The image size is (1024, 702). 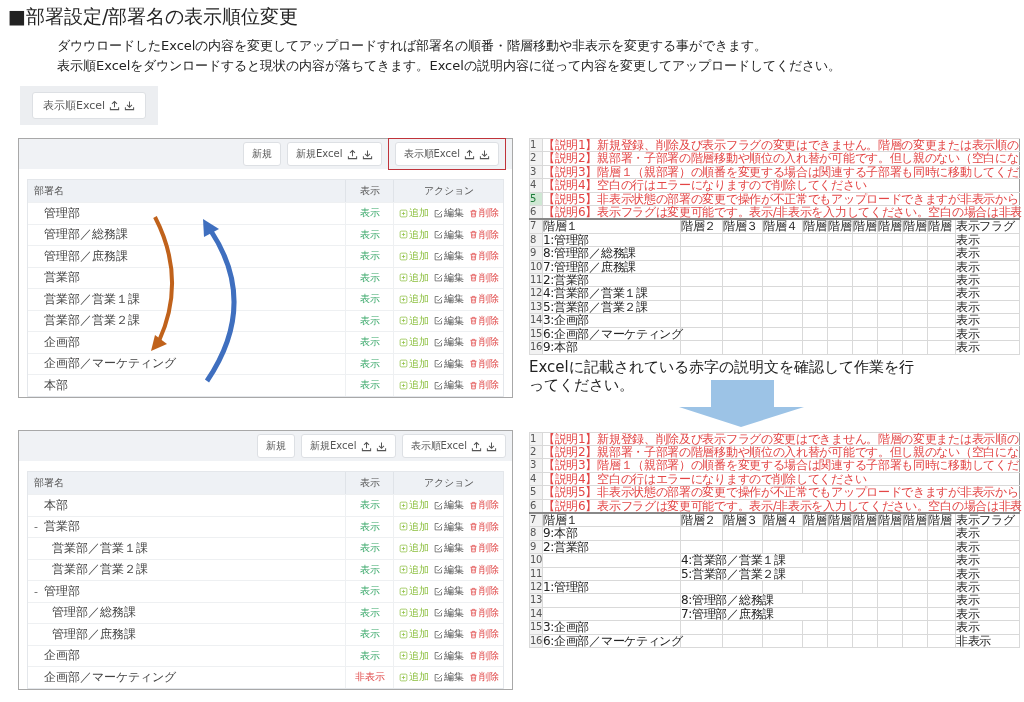 I want to click on note-text: 【説明3】階層１（親部署）の順番を変更する場合は関連する子部署も同時に移動してくだ, so click(x=781, y=465).